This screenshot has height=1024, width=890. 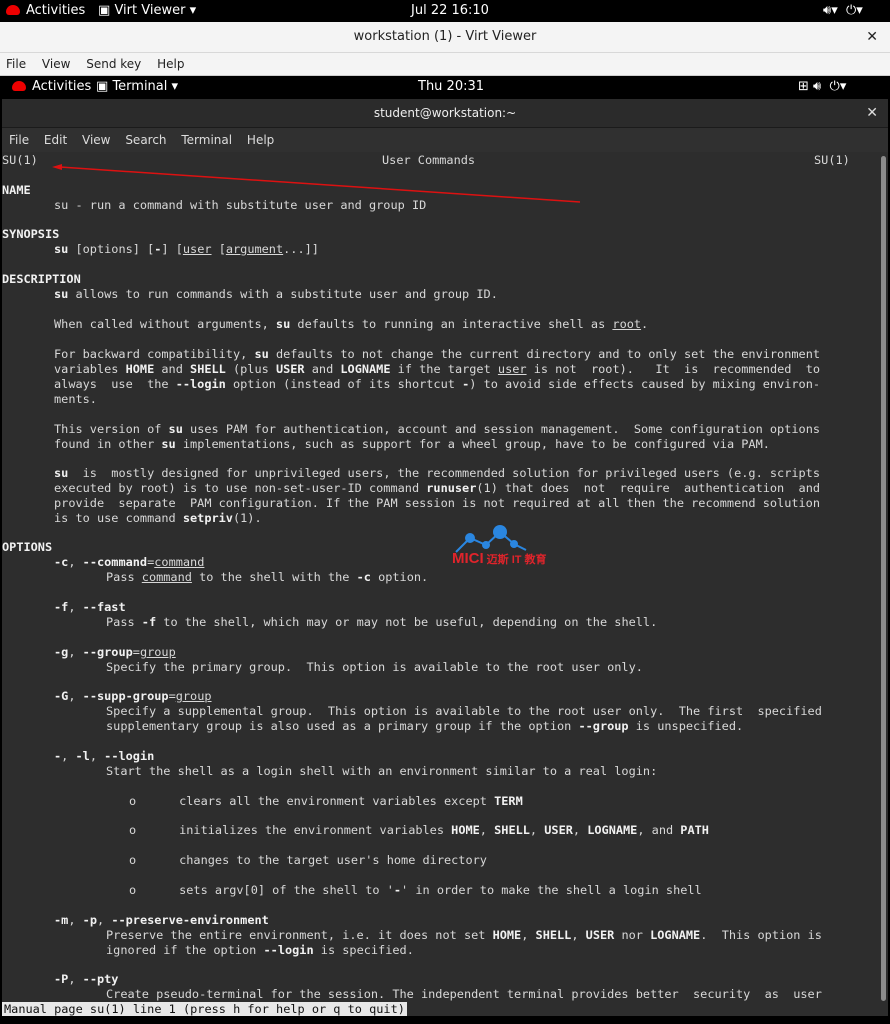 I want to click on terminal-icon: ▣, so click(x=102, y=86).